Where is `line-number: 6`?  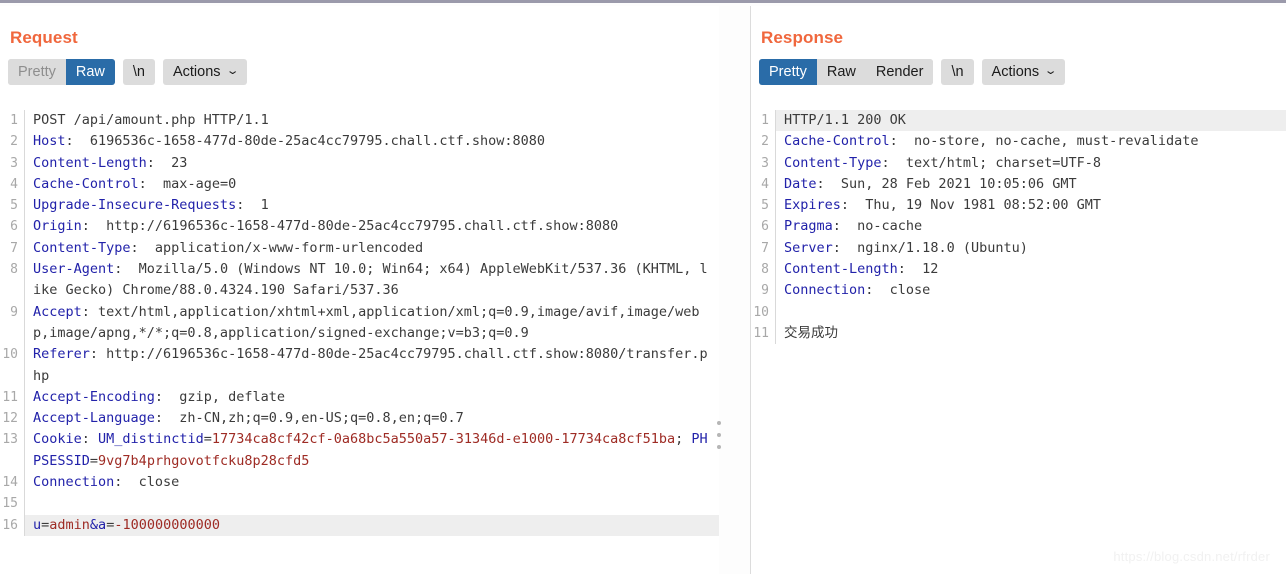
line-number: 6 is located at coordinates (765, 227).